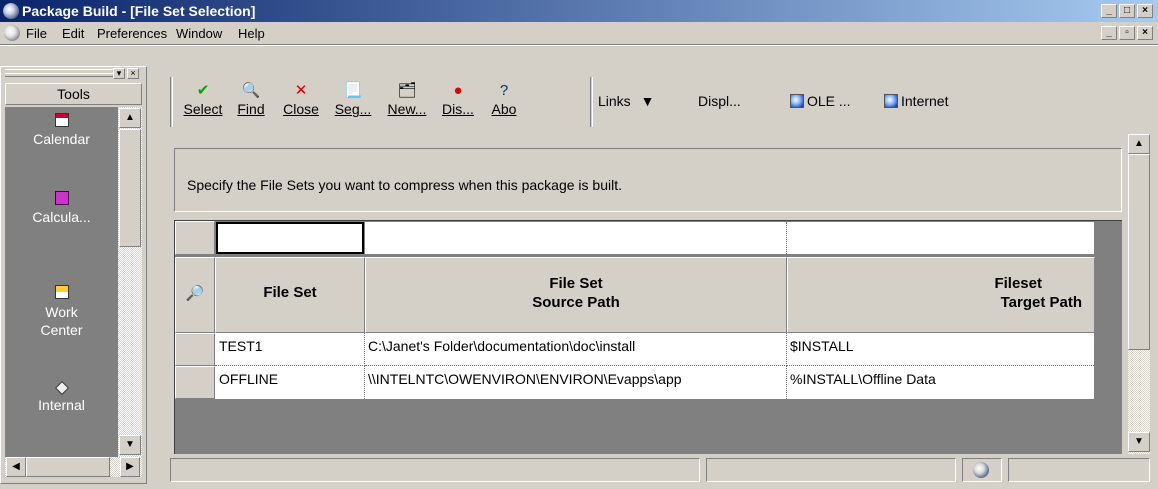 This screenshot has height=489, width=1158. What do you see at coordinates (61, 388) in the screenshot?
I see `internal-icon` at bounding box center [61, 388].